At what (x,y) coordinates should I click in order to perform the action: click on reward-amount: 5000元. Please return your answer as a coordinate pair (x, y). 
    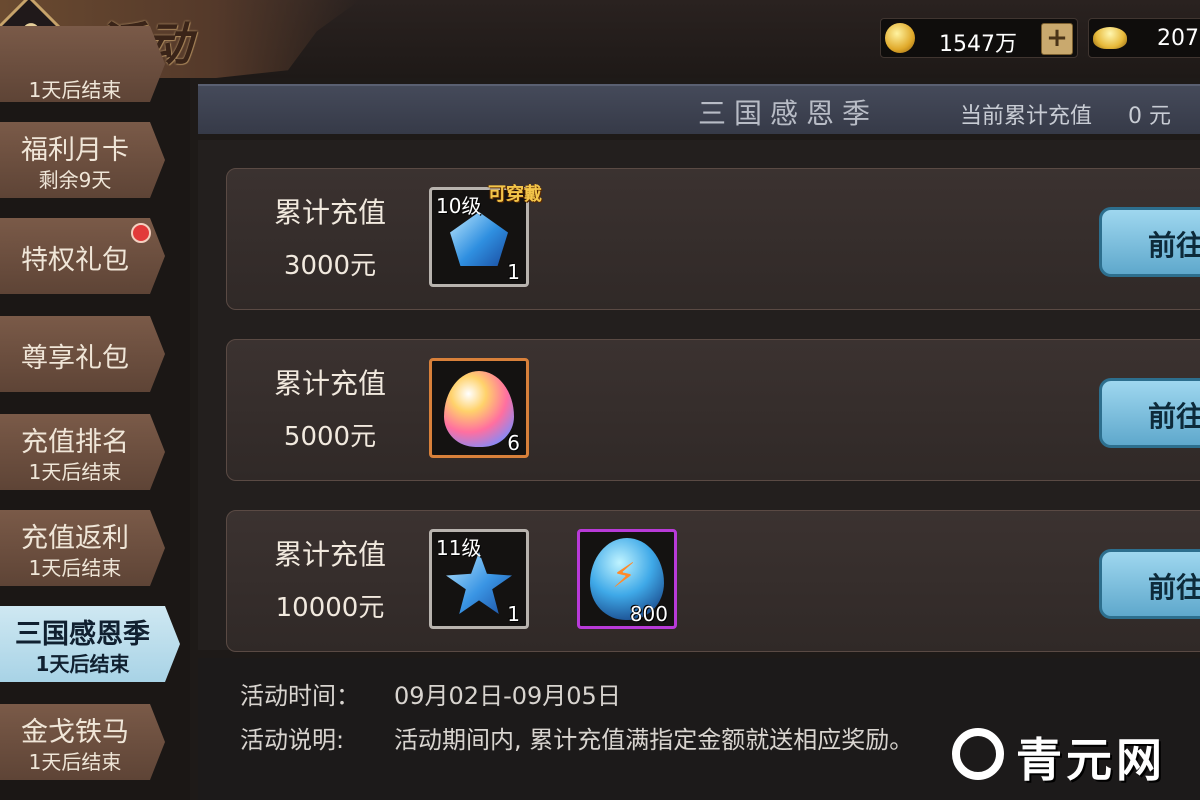
    Looking at the image, I should click on (330, 437).